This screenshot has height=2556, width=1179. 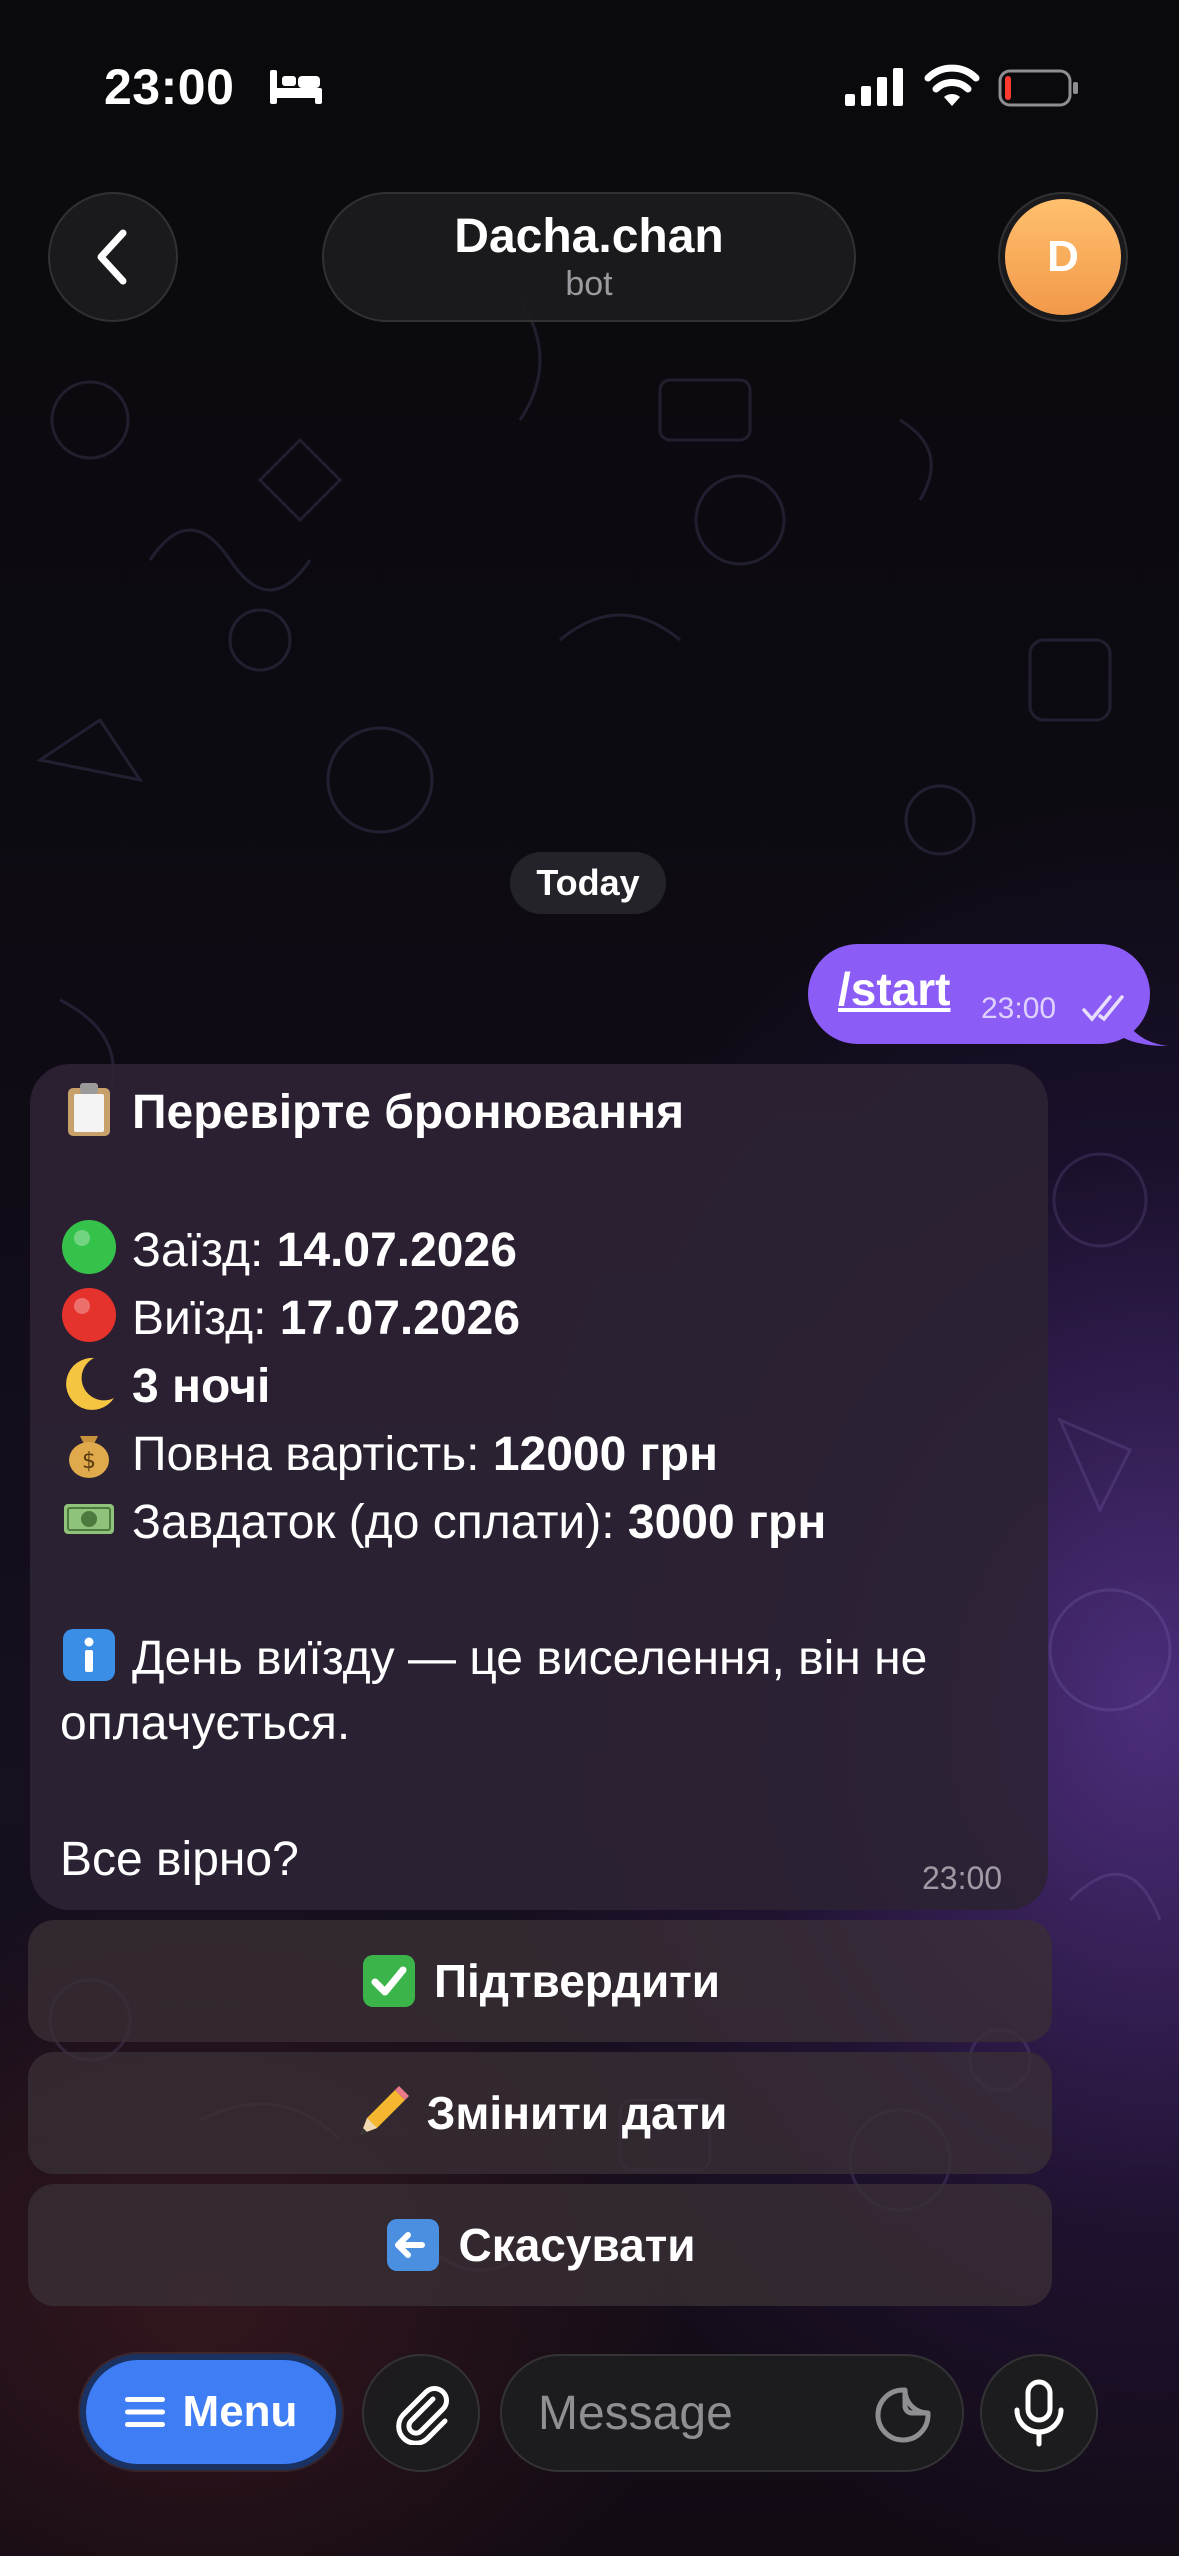 What do you see at coordinates (382, 2113) in the screenshot?
I see `pencil-icon` at bounding box center [382, 2113].